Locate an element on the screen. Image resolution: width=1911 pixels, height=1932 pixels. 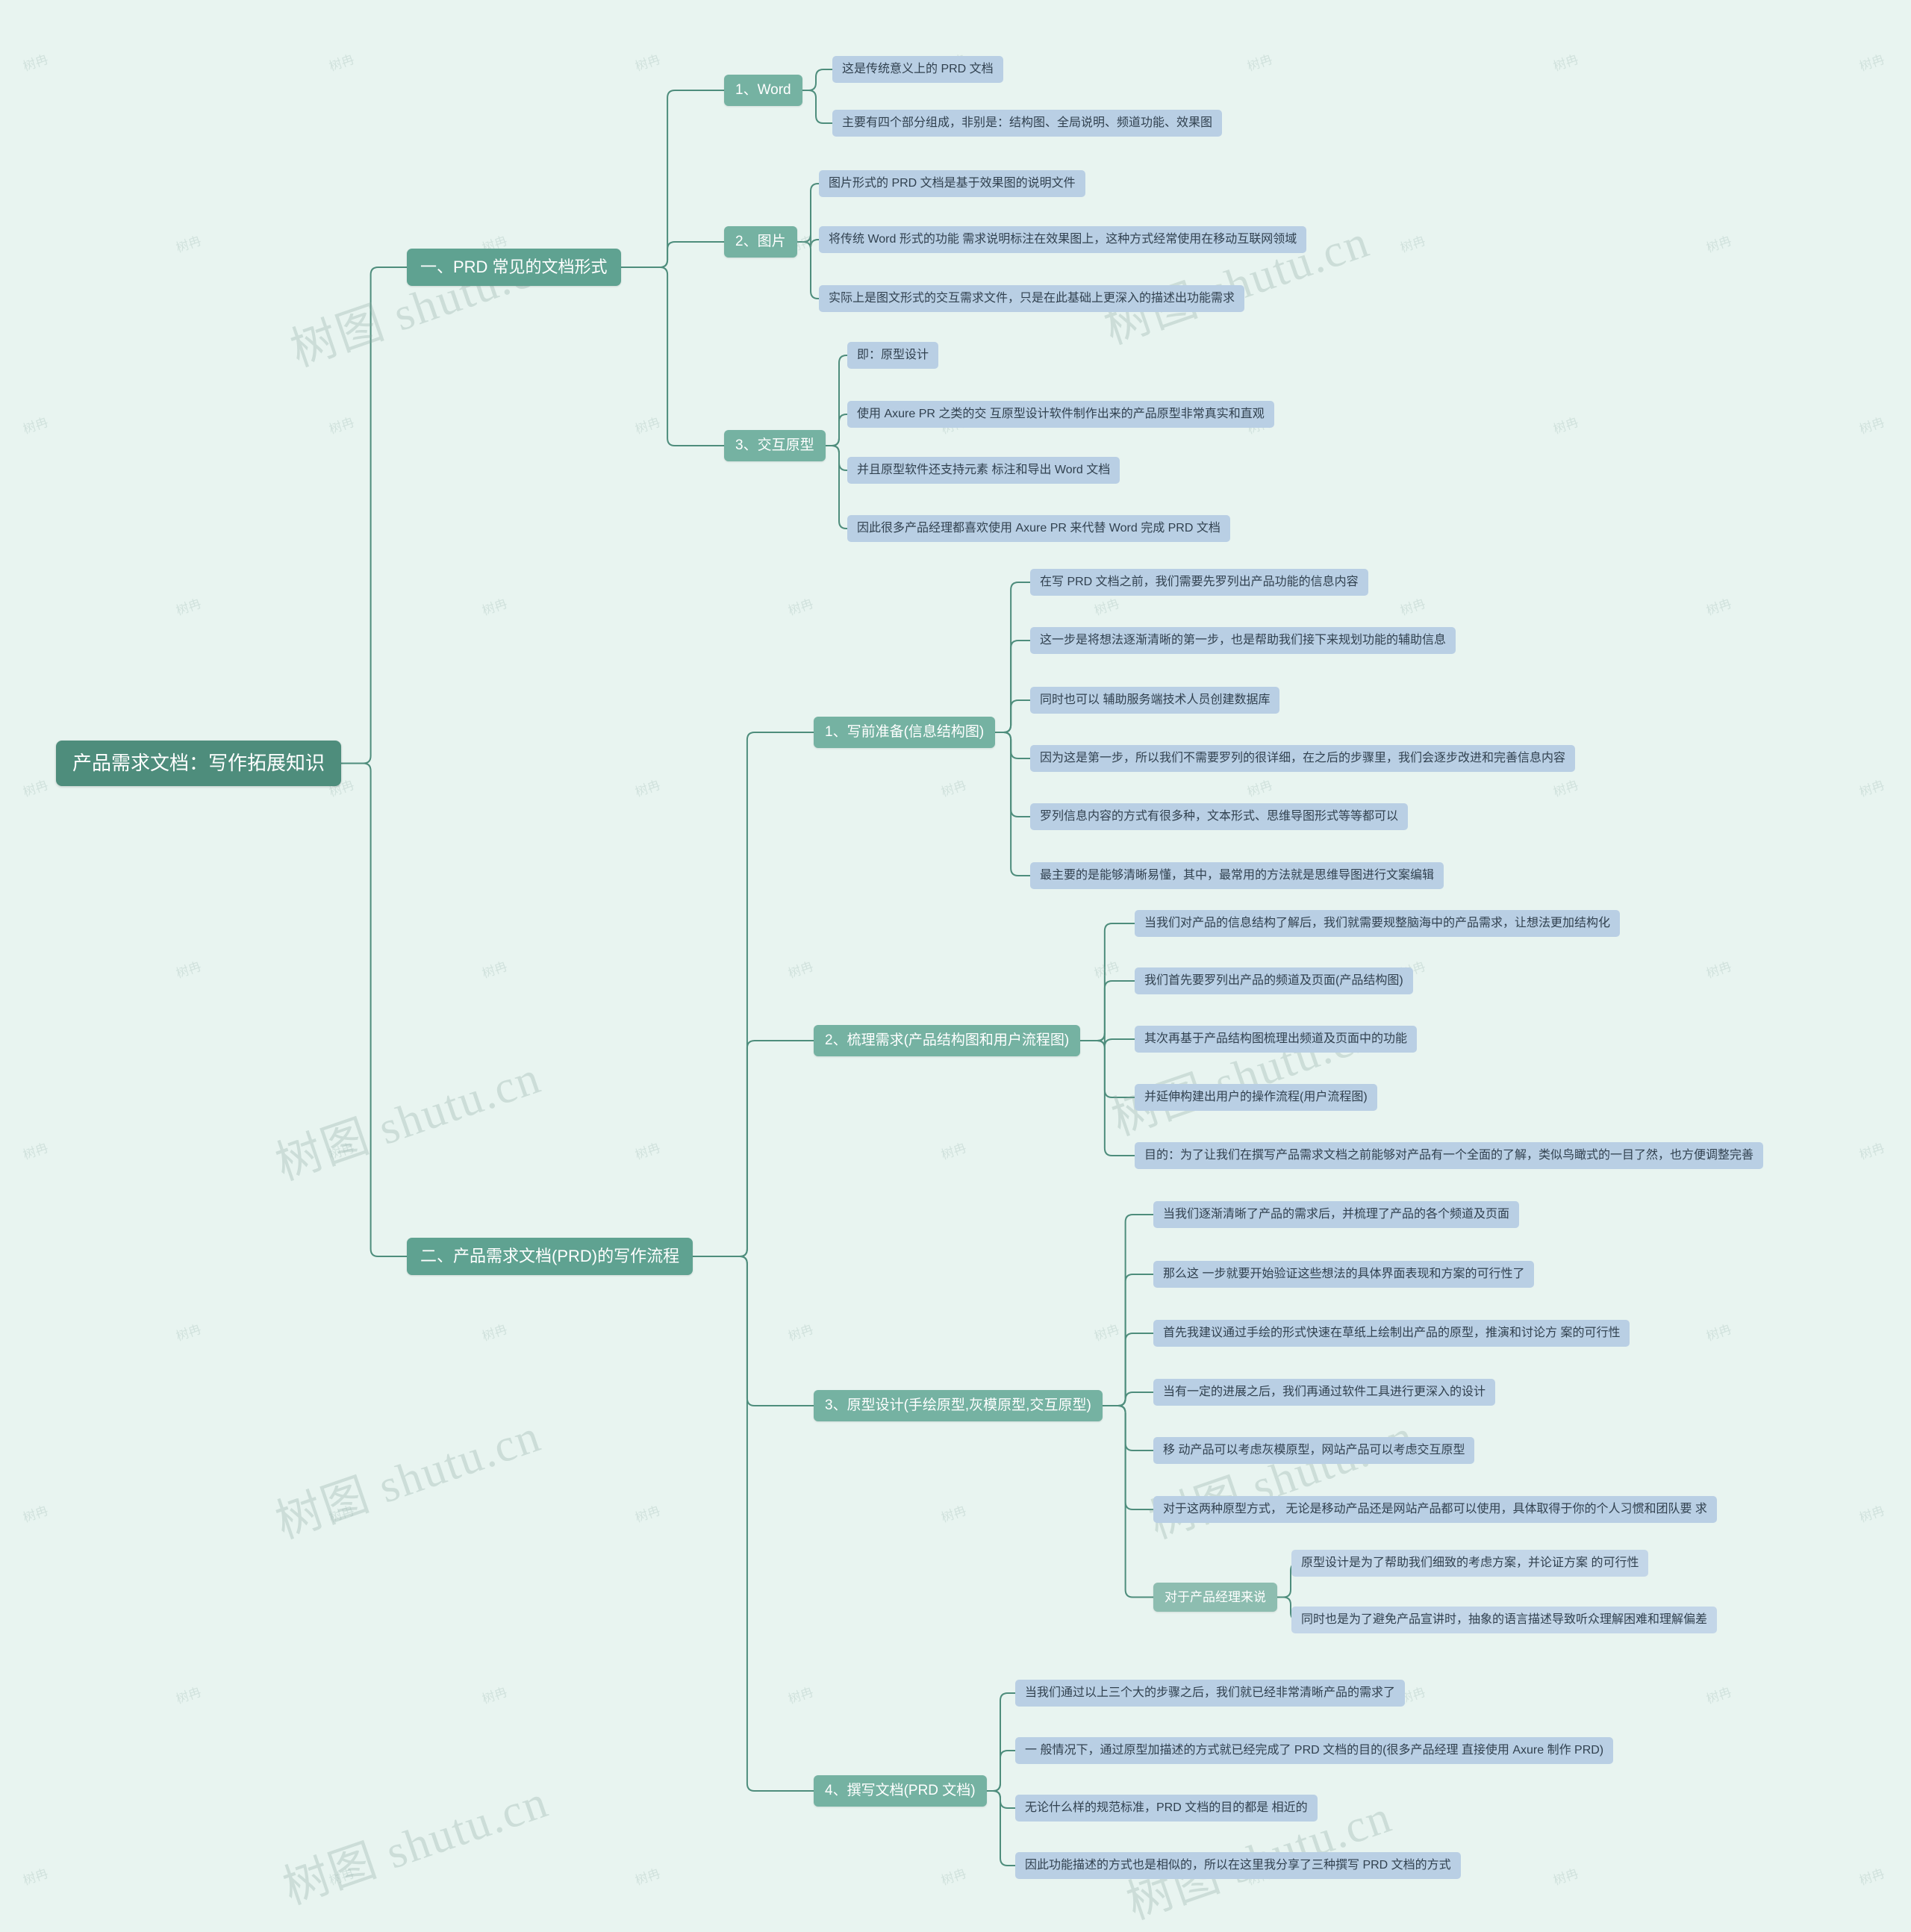
subbranch-node-1-3: 3、交互原型 is located at coordinates (775, 446).